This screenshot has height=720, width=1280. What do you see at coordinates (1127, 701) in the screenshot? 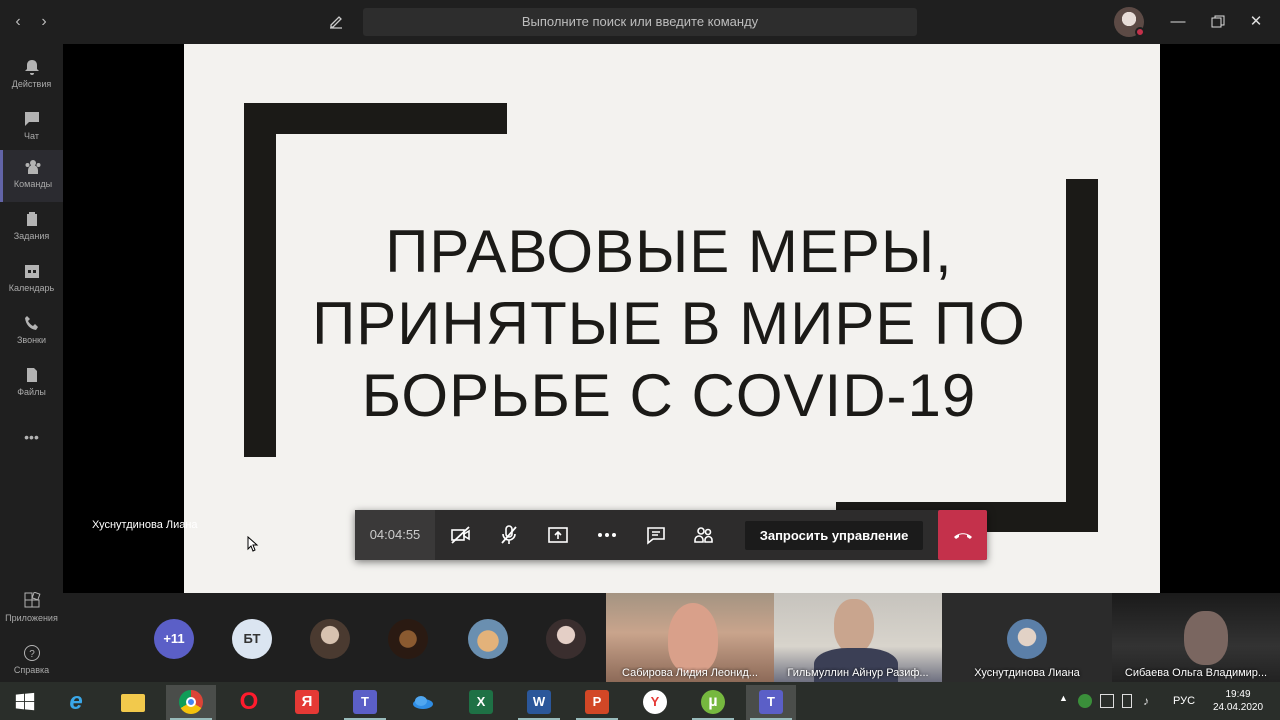
I see `tray-battery-icon` at bounding box center [1127, 701].